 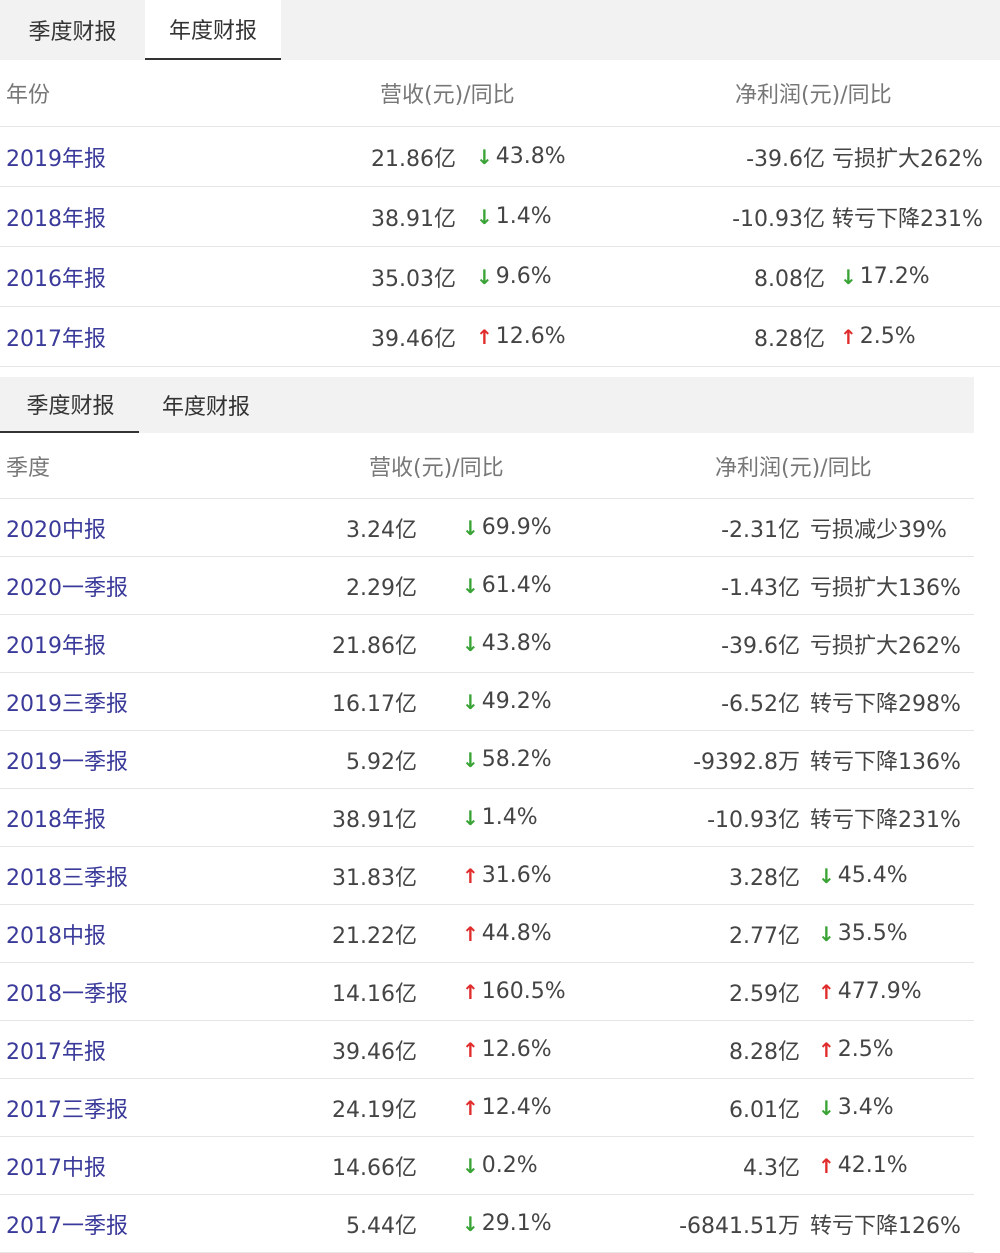 What do you see at coordinates (56, 1165) in the screenshot?
I see `report-period-link: 2017中报` at bounding box center [56, 1165].